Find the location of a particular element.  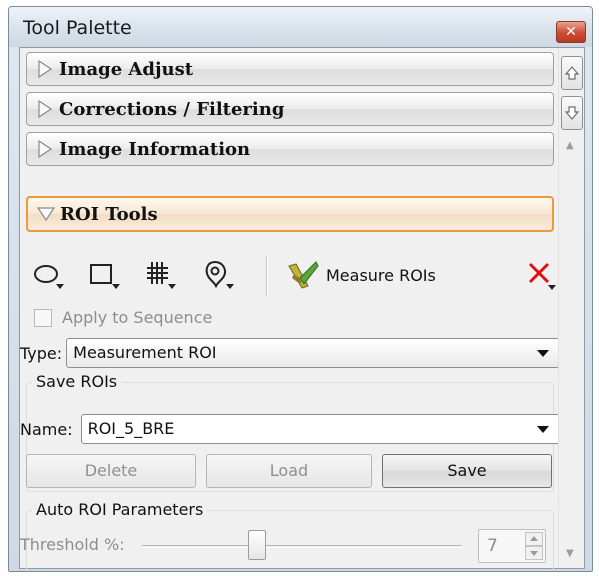

red-x-icon is located at coordinates (542, 276).